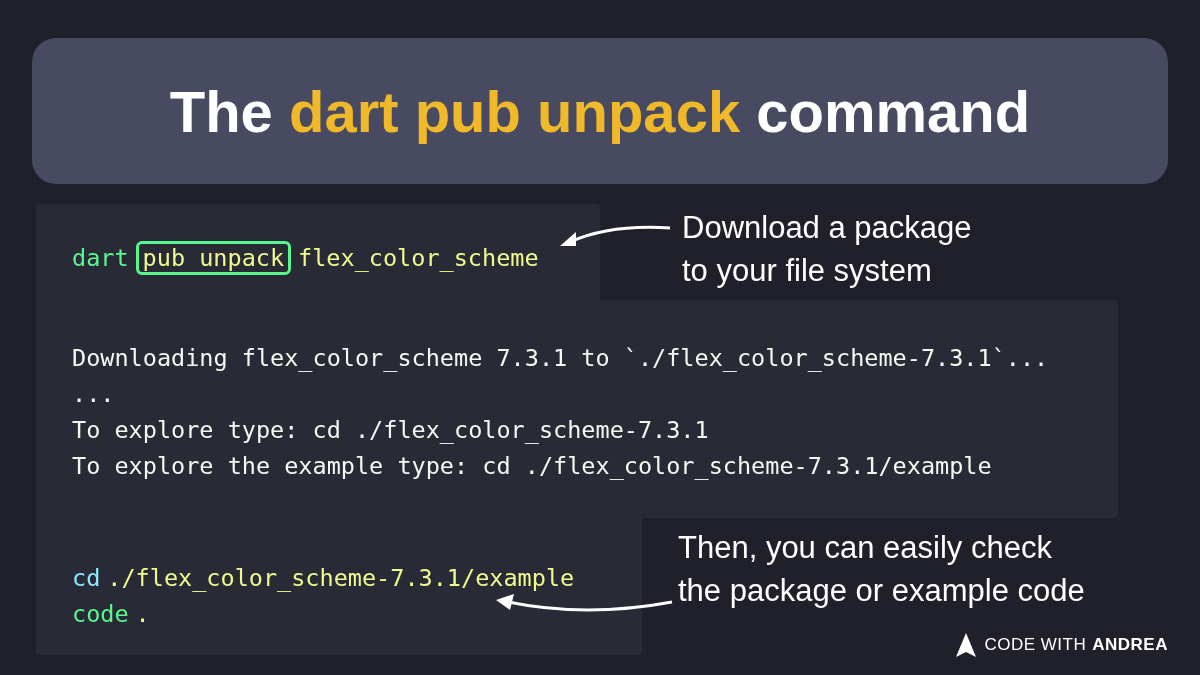 The width and height of the screenshot is (1200, 675). Describe the element at coordinates (86, 578) in the screenshot. I see `code-text: cd` at that location.